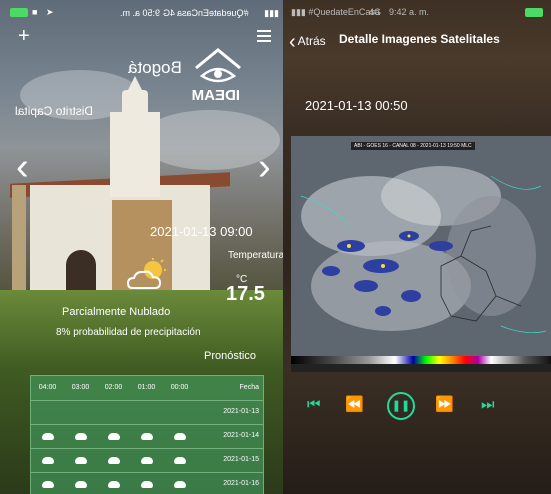  What do you see at coordinates (216, 95) in the screenshot?
I see `logo-text: IDEAM` at bounding box center [216, 95].